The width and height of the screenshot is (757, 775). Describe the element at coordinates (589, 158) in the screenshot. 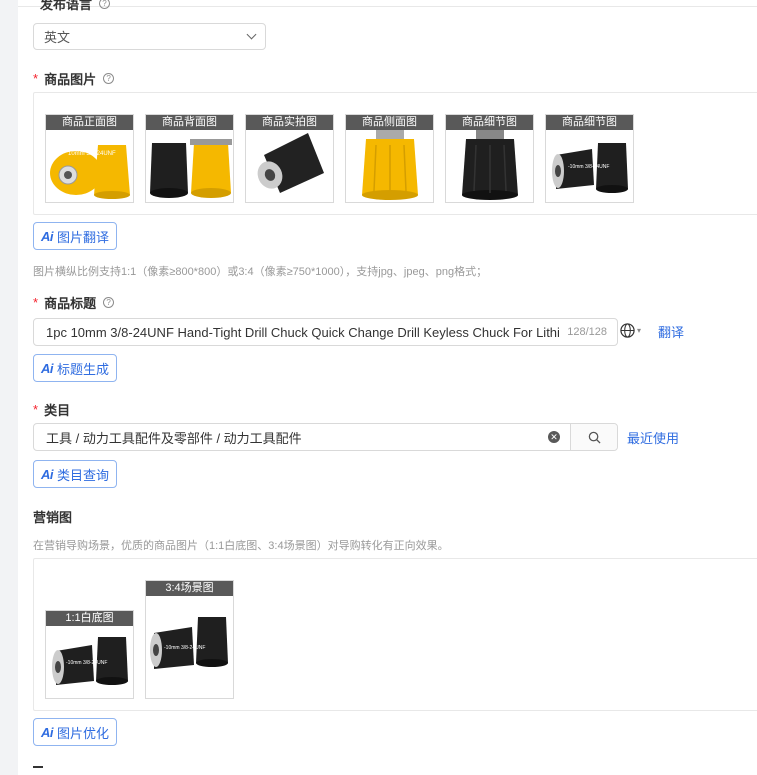

I see `product-image-thumb: 商品细节图 -10mm 3/8-24UNF` at that location.